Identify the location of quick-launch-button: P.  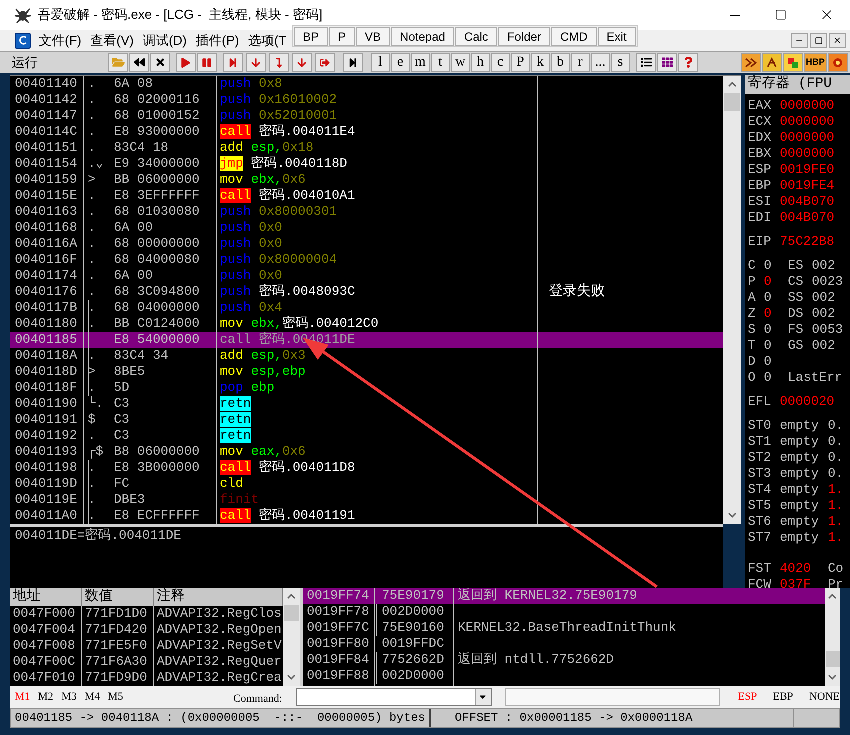
(342, 36).